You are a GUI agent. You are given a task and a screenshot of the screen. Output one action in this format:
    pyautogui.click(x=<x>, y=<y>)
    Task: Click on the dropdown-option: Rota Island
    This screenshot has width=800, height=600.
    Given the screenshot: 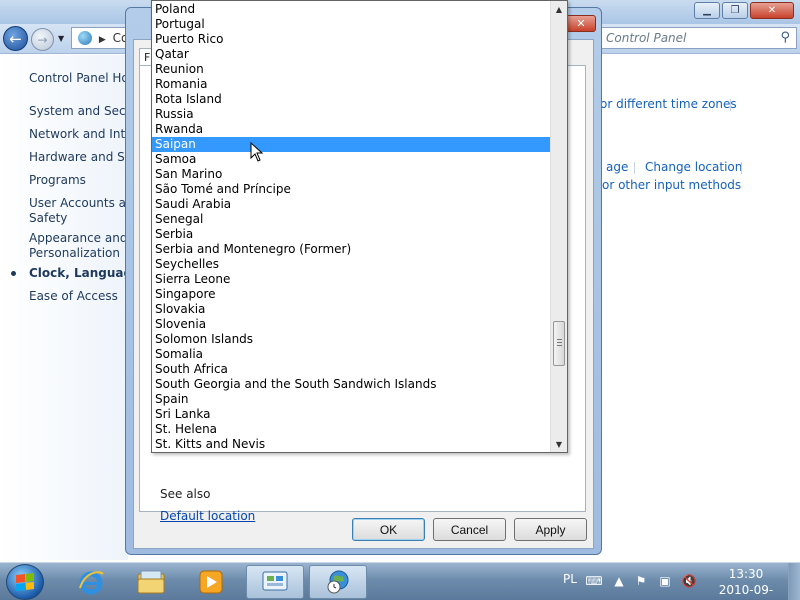 What is the action you would take?
    pyautogui.click(x=351, y=99)
    